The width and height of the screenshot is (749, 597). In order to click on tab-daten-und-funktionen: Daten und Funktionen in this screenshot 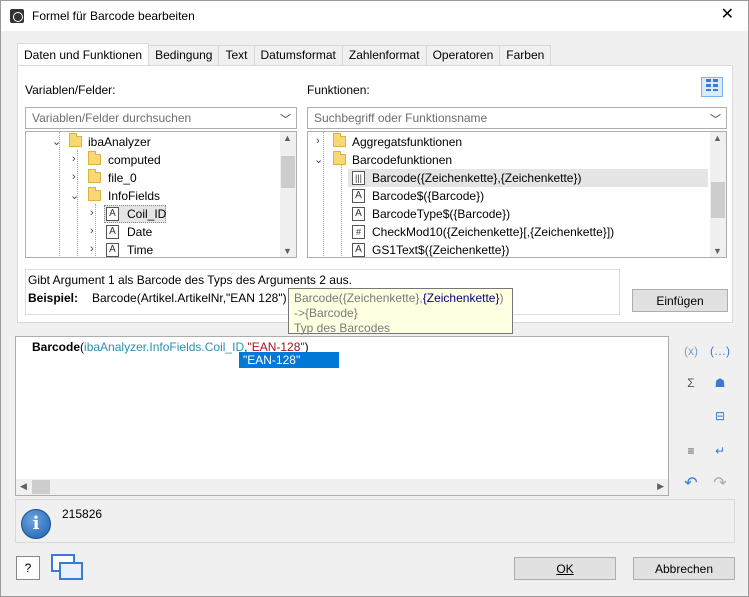, I will do `click(83, 54)`.